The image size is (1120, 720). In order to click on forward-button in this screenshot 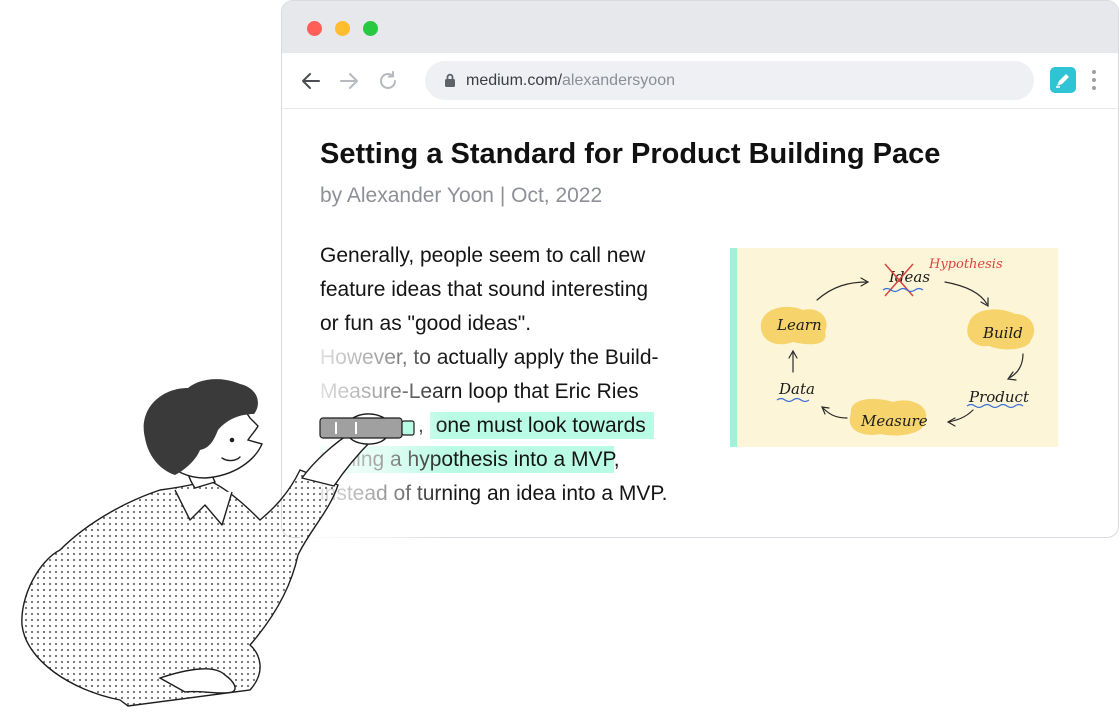, I will do `click(349, 81)`.